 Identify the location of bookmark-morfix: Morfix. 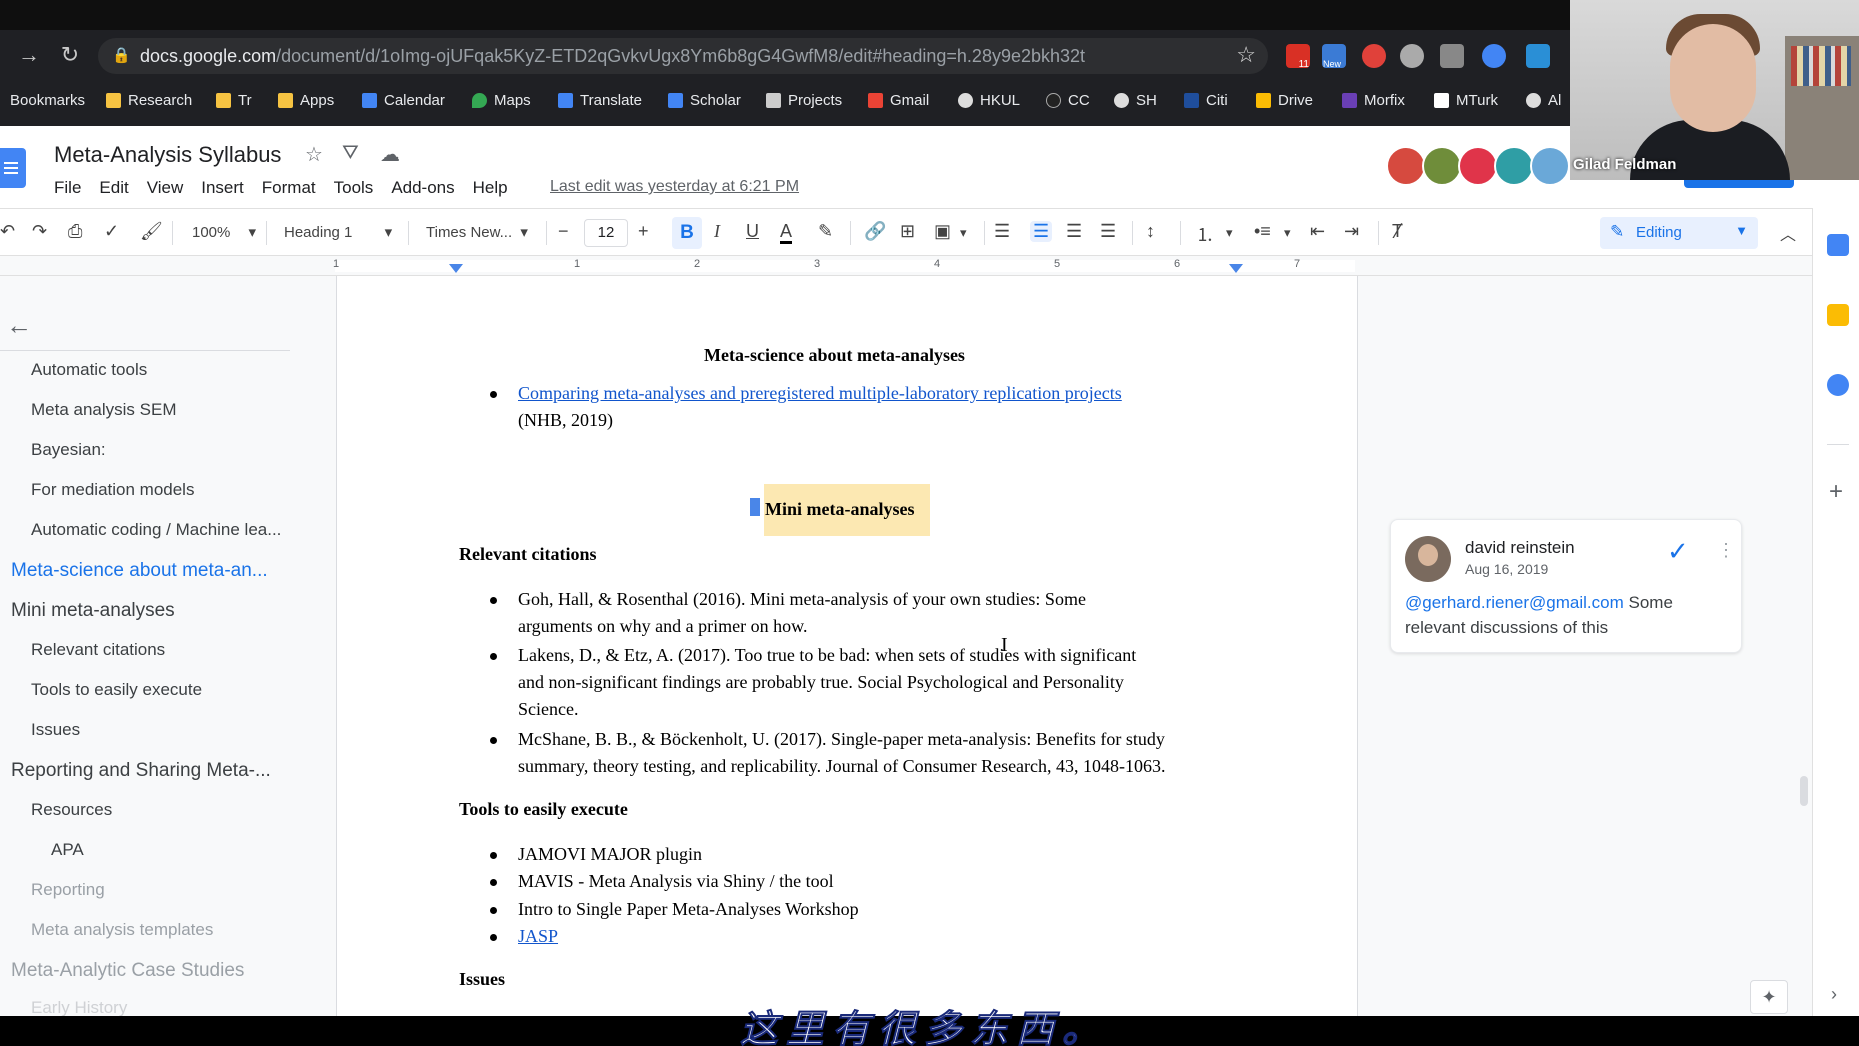
(1373, 100).